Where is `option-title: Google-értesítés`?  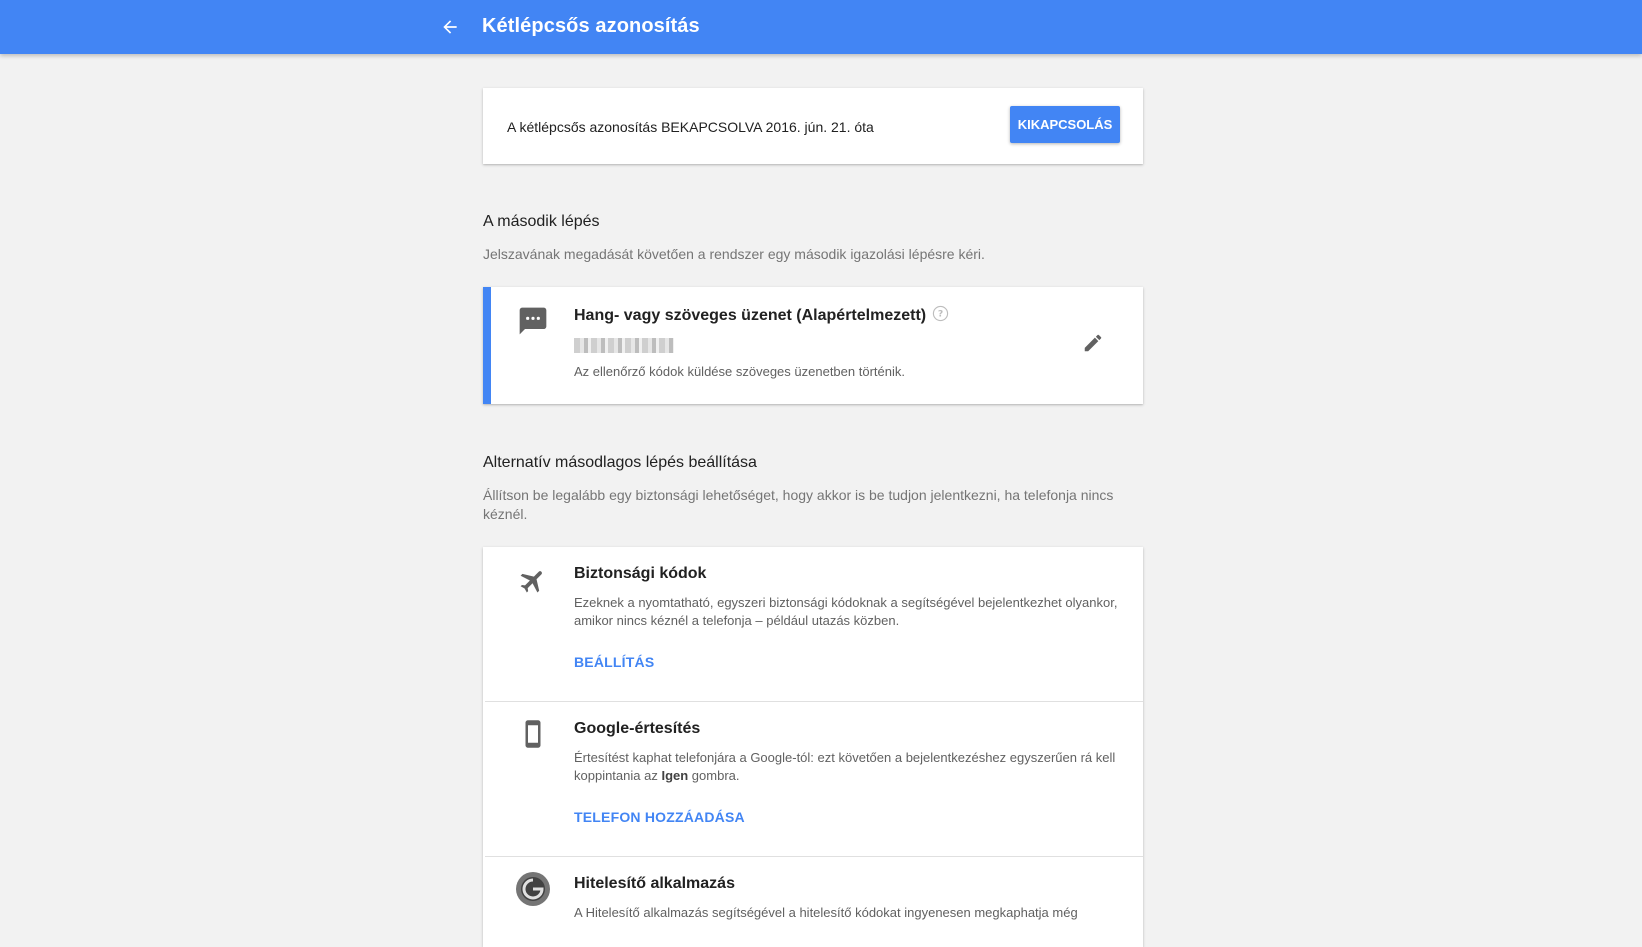
option-title: Google-értesítés is located at coordinates (637, 728).